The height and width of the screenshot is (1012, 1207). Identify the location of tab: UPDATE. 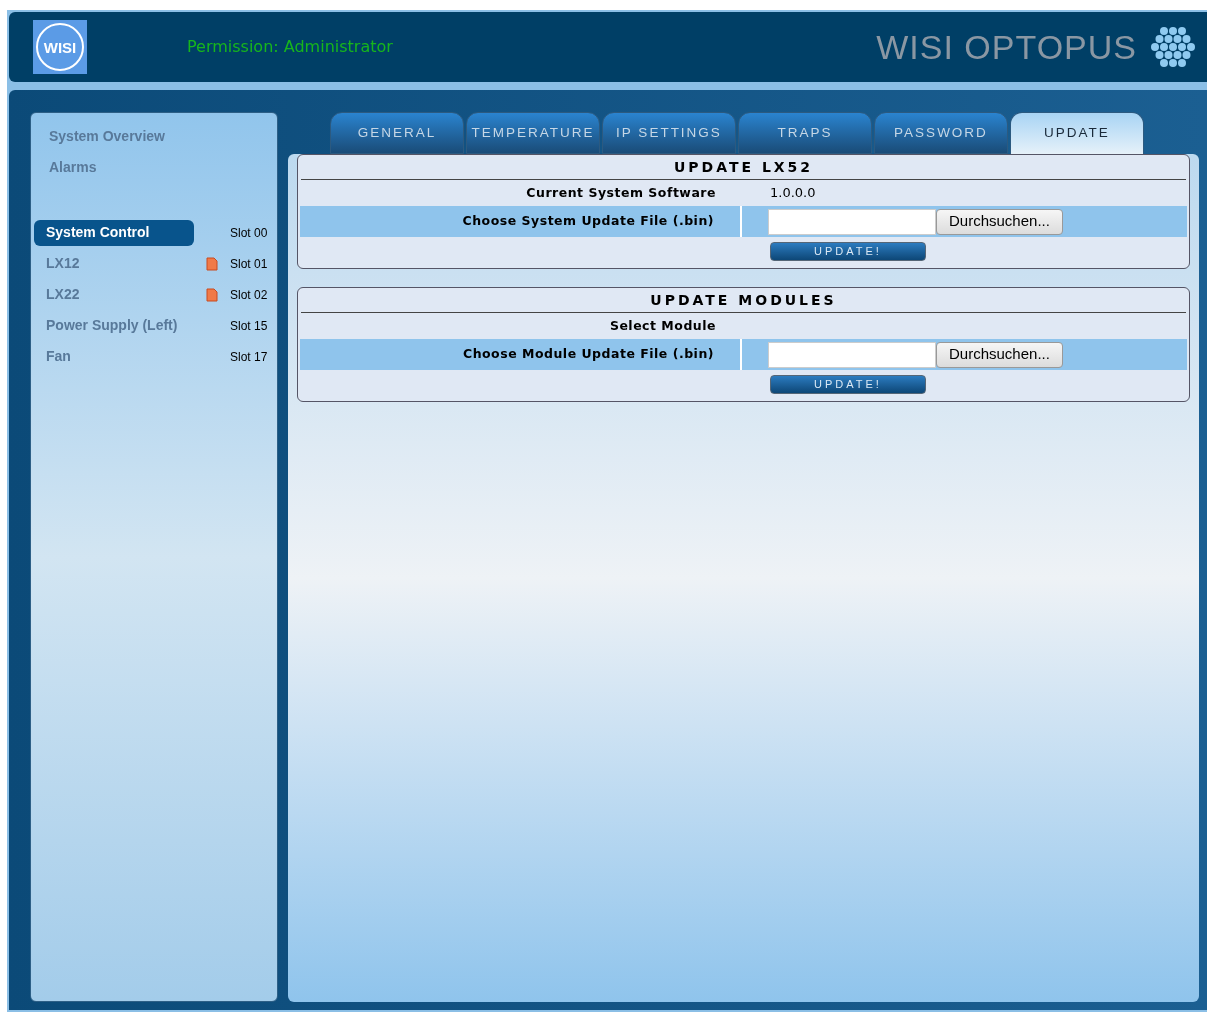
(1077, 133).